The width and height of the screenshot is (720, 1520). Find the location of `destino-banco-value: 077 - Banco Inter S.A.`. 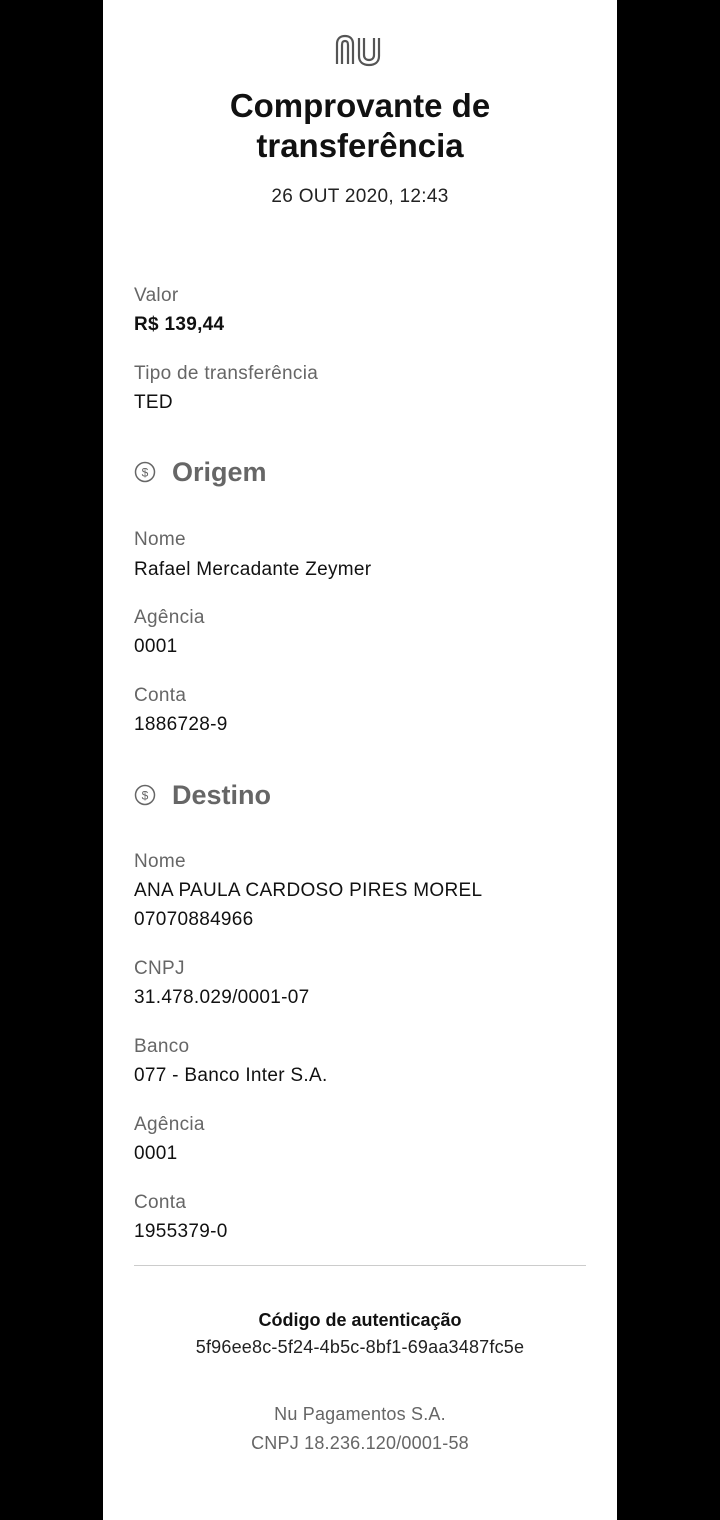

destino-banco-value: 077 - Banco Inter S.A. is located at coordinates (231, 1075).